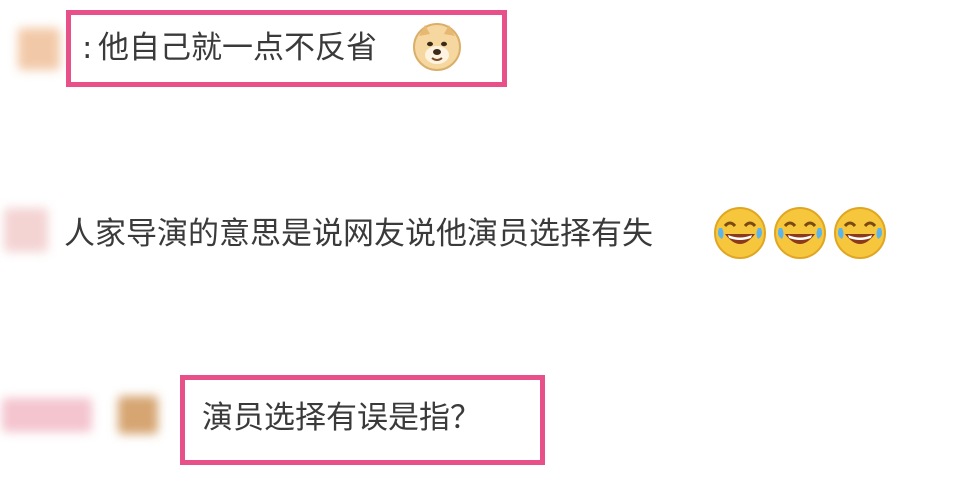 The height and width of the screenshot is (490, 960). What do you see at coordinates (237, 48) in the screenshot?
I see `comment-text: 他自己就一点不反省` at bounding box center [237, 48].